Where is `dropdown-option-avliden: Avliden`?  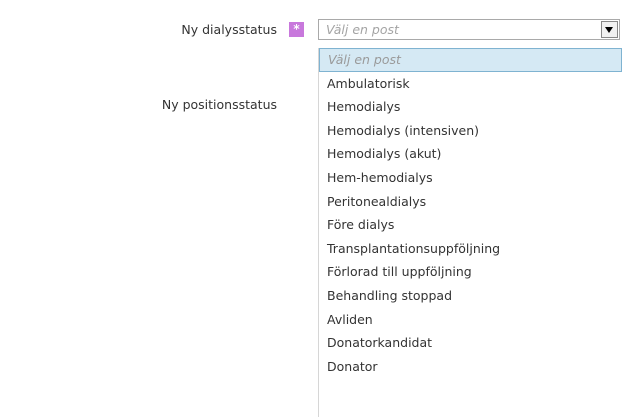
dropdown-option-avliden: Avliden is located at coordinates (470, 320).